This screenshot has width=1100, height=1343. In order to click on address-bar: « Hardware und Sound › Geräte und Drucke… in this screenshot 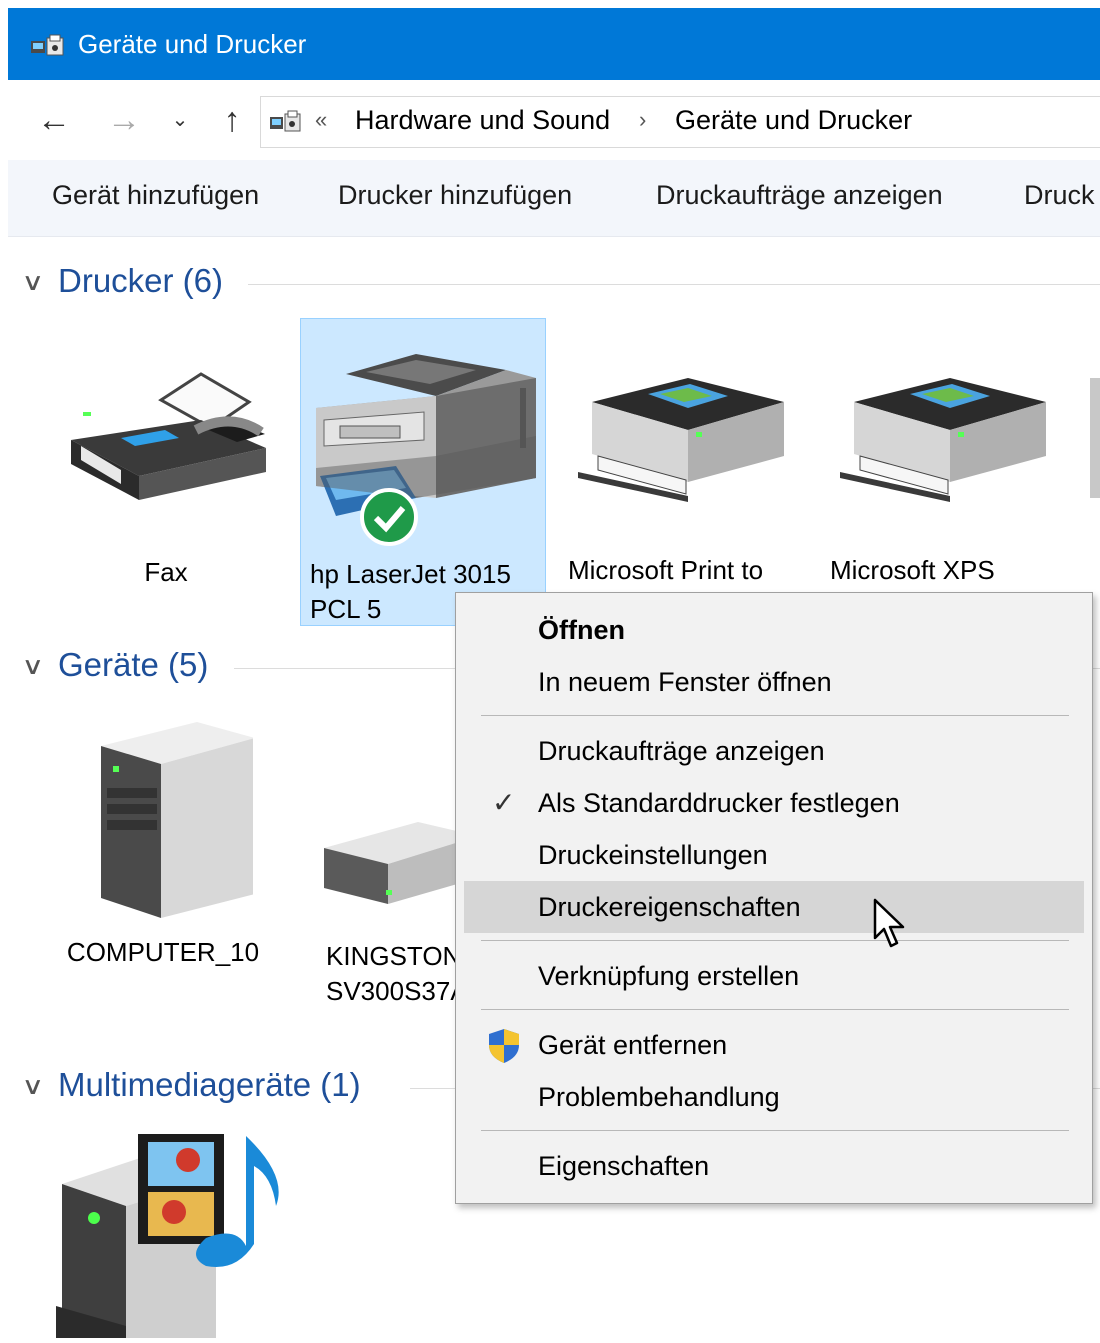, I will do `click(680, 122)`.